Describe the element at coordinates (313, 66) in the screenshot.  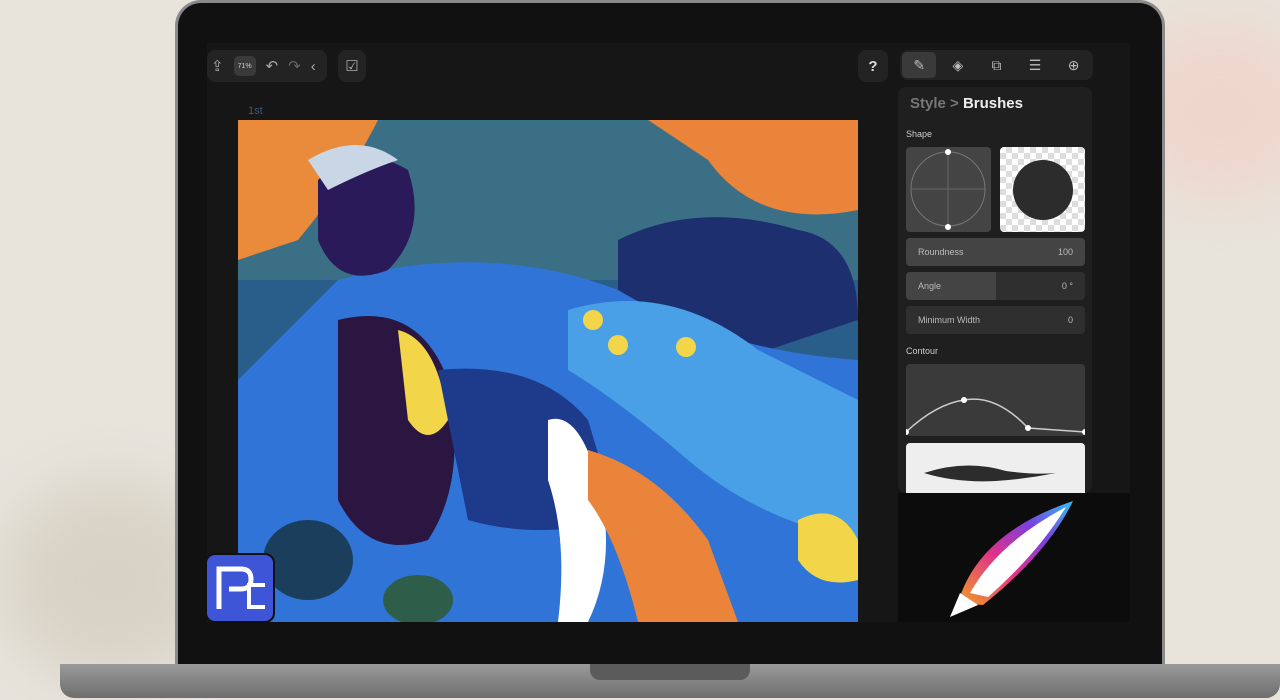
I see `collapse-icon: ‹` at that location.